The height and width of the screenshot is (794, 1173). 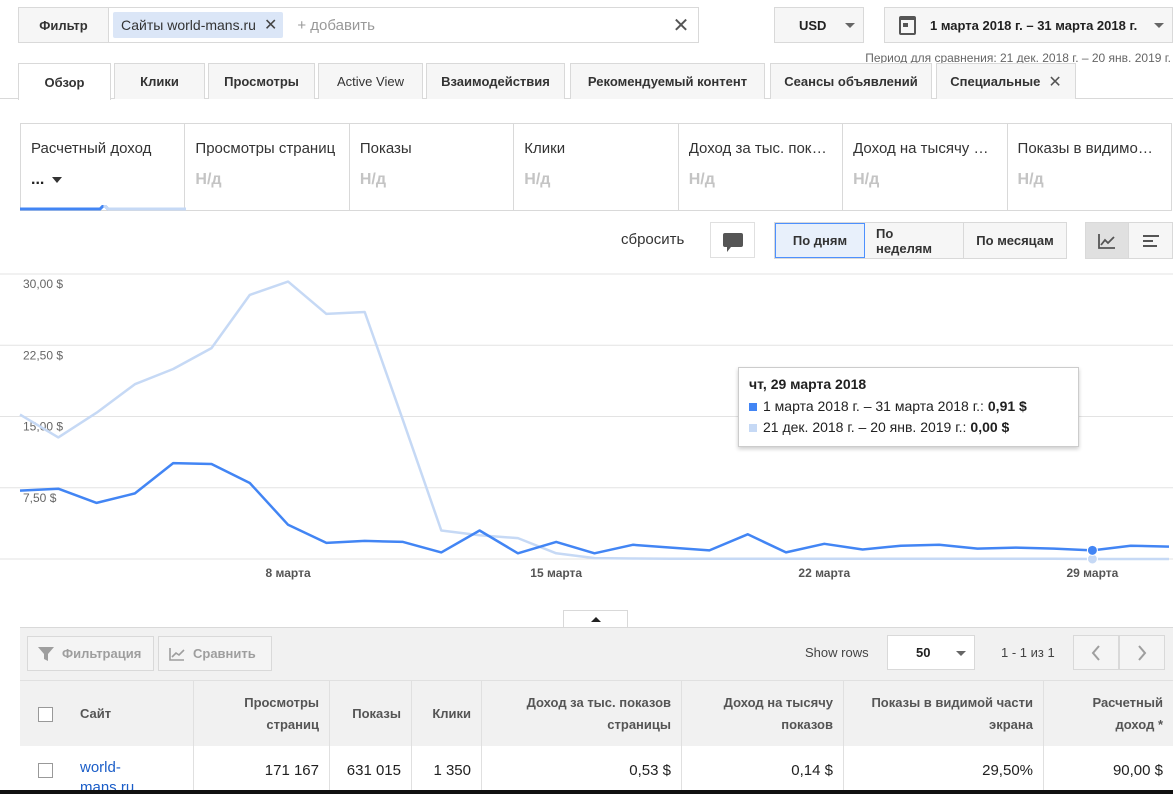 What do you see at coordinates (1028, 652) in the screenshot?
I see `pagination-text: 1 - 1 из 1` at bounding box center [1028, 652].